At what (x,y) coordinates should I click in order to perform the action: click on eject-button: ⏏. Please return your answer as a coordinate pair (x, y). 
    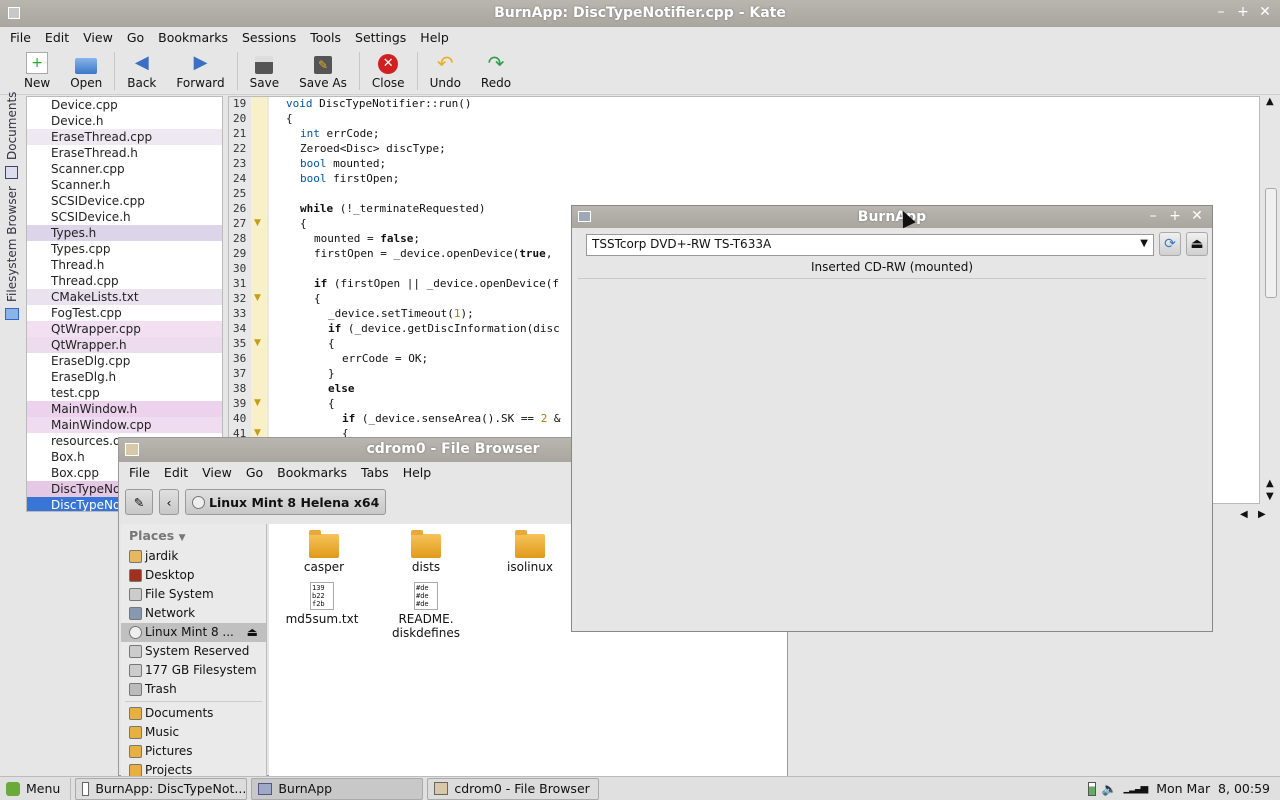
    Looking at the image, I should click on (1197, 244).